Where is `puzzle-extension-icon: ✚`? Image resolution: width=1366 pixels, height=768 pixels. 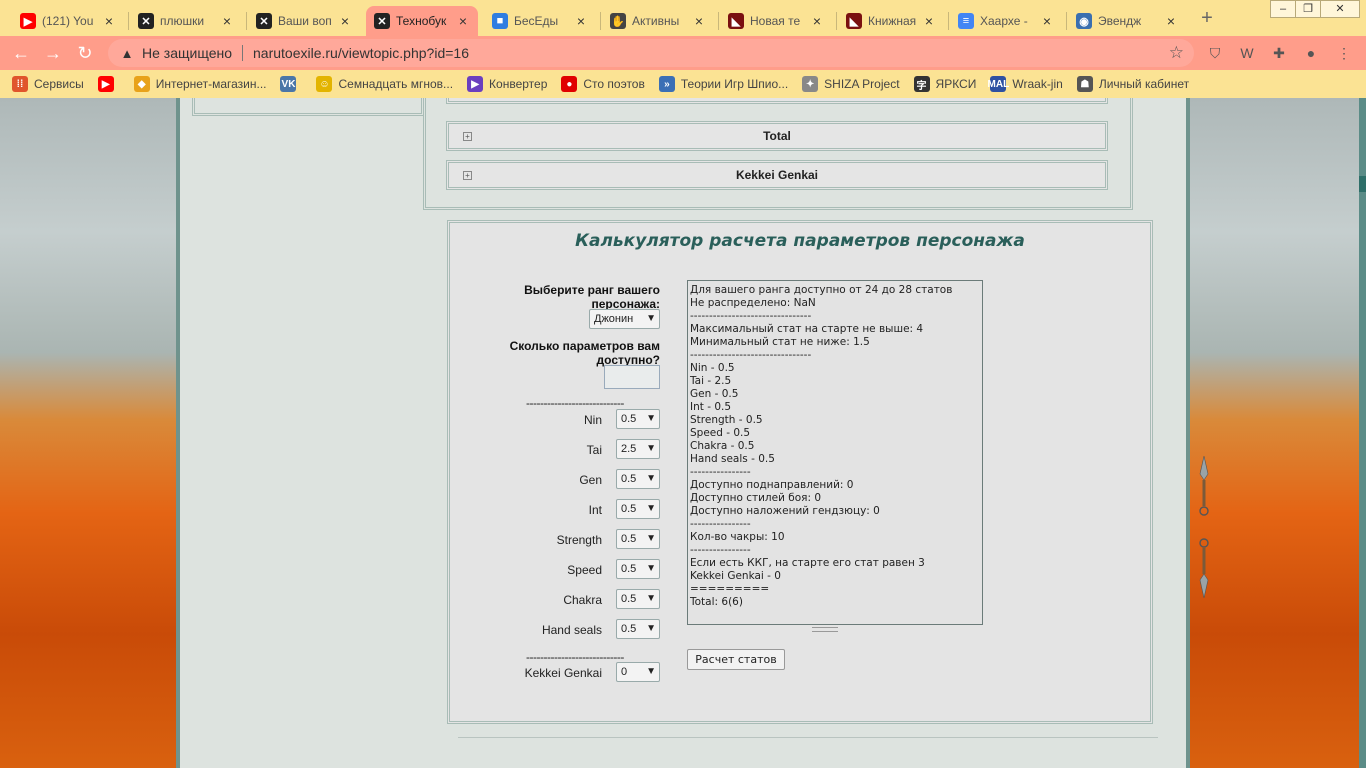 puzzle-extension-icon: ✚ is located at coordinates (1279, 53).